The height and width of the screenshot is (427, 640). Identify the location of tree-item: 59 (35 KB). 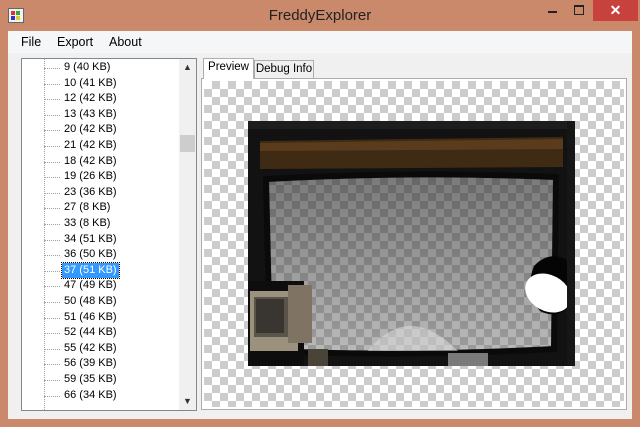
(100, 380).